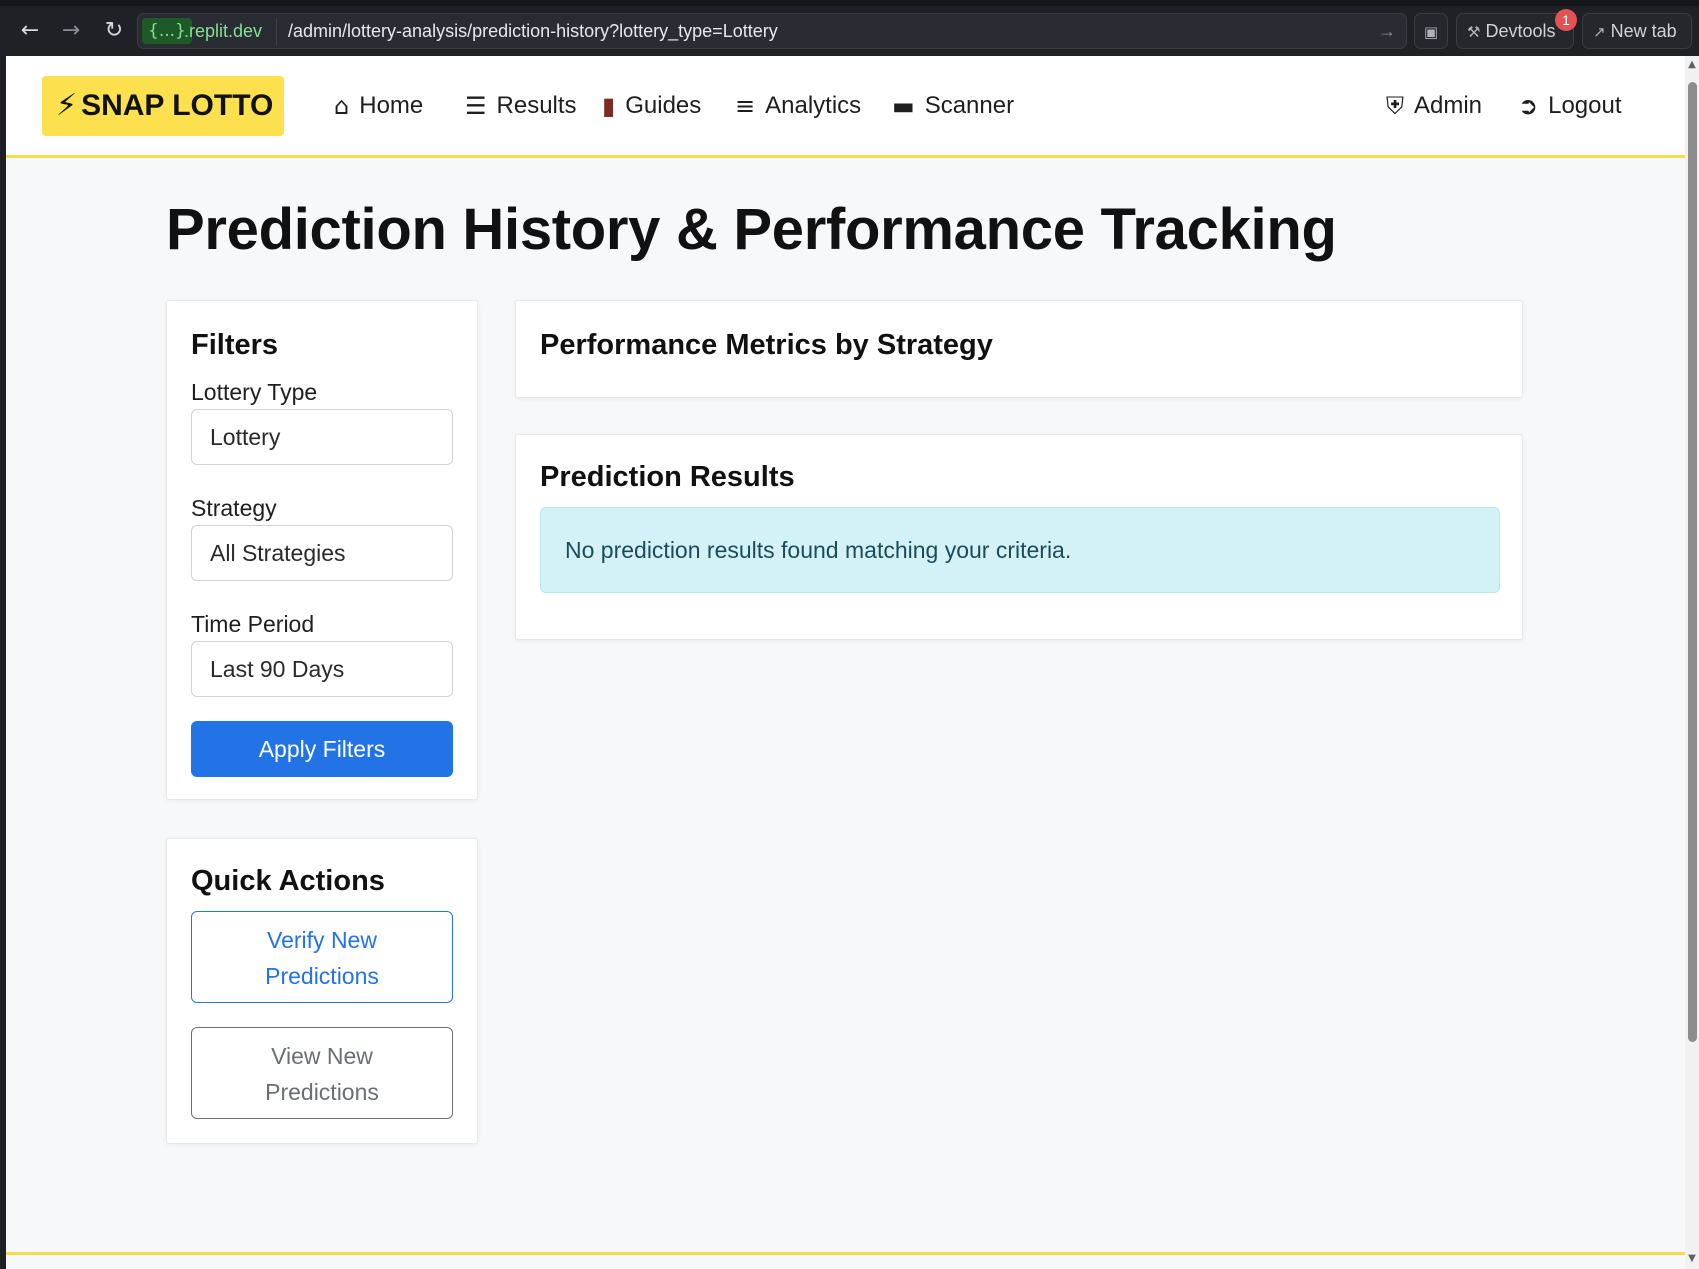 This screenshot has height=1269, width=1699. I want to click on nav-home: ⌂ Home, so click(378, 106).